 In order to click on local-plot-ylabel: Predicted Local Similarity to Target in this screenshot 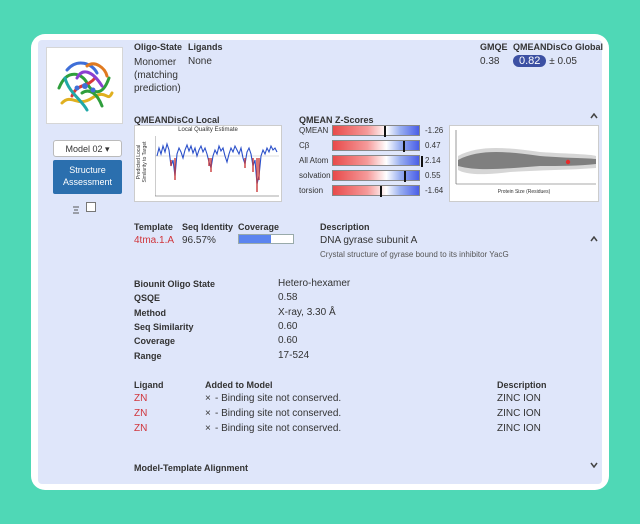, I will do `click(142, 162)`.